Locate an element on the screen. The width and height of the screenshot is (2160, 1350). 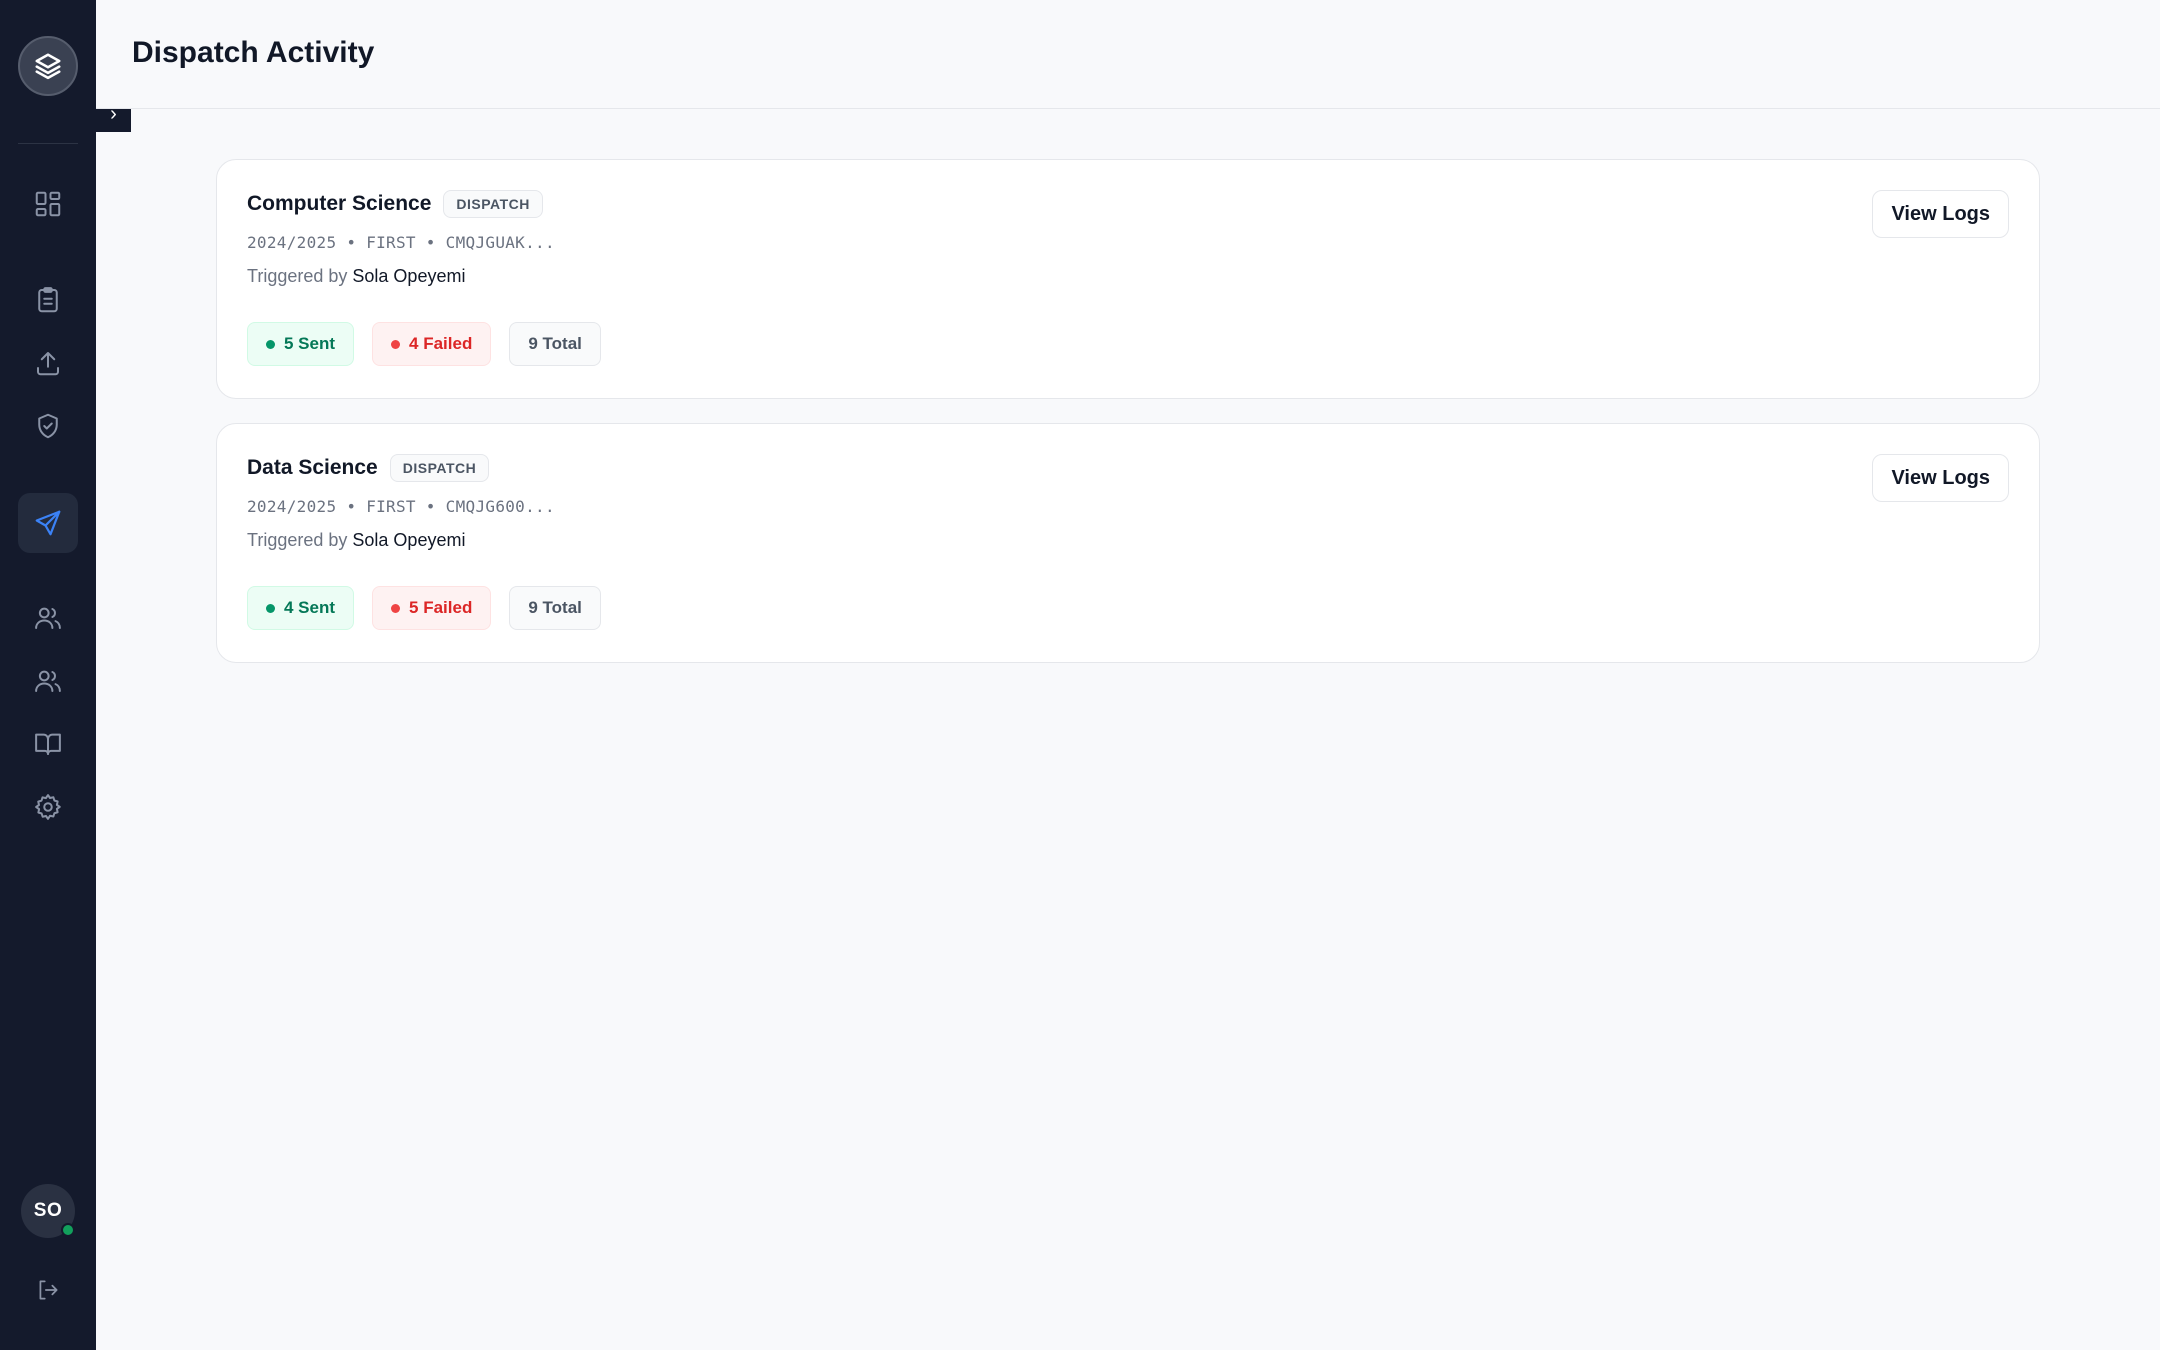
sidebar-item-upload is located at coordinates (48, 363).